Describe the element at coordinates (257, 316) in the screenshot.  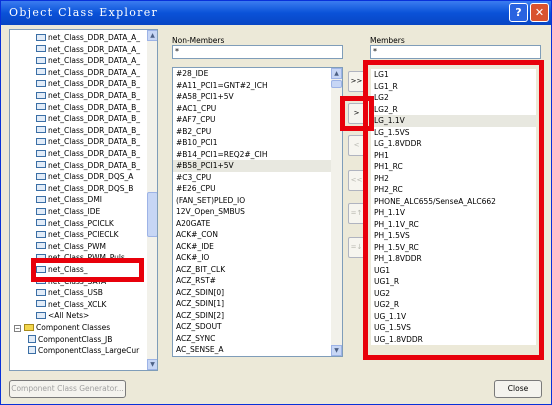
I see `non-member-item: ACZ_SDIN[2]` at that location.